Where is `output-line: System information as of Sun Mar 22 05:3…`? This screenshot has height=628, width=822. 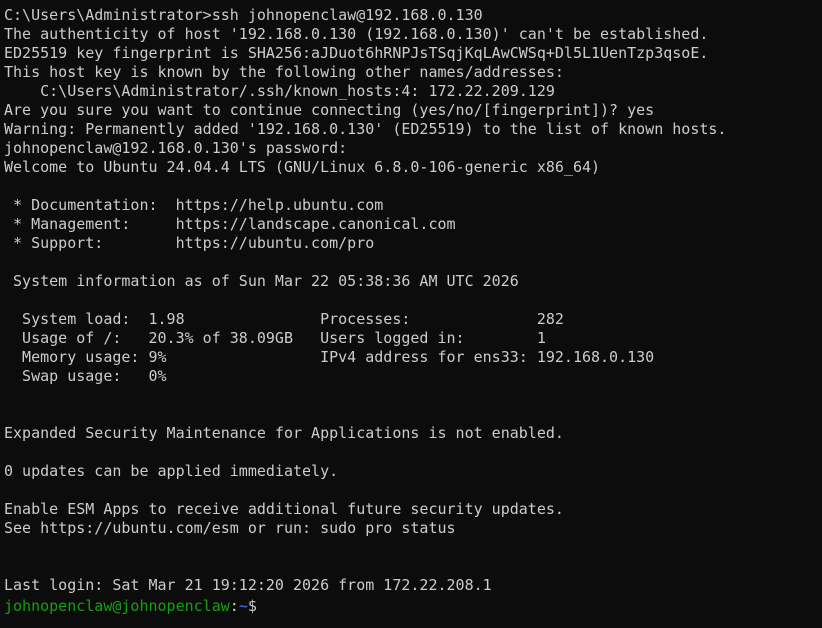 output-line: System information as of Sun Mar 22 05:3… is located at coordinates (261, 281).